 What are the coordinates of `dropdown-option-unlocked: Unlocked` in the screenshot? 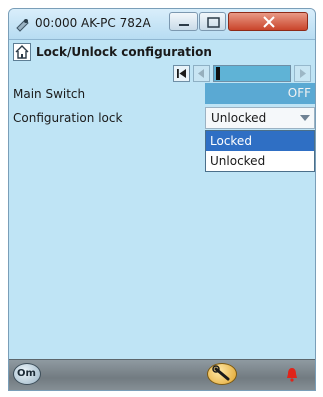 It's located at (260, 161).